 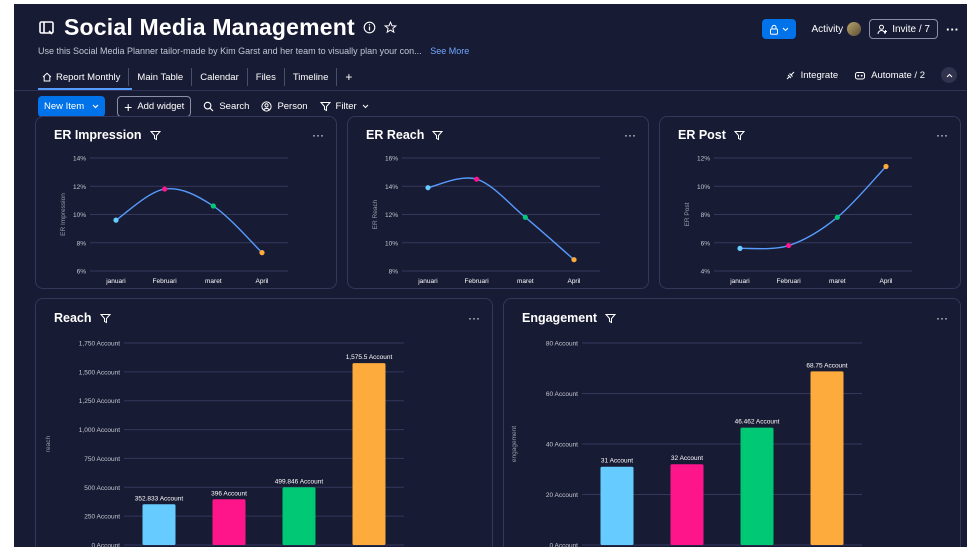 What do you see at coordinates (687, 214) in the screenshot?
I see `y-axis-label: ER Post` at bounding box center [687, 214].